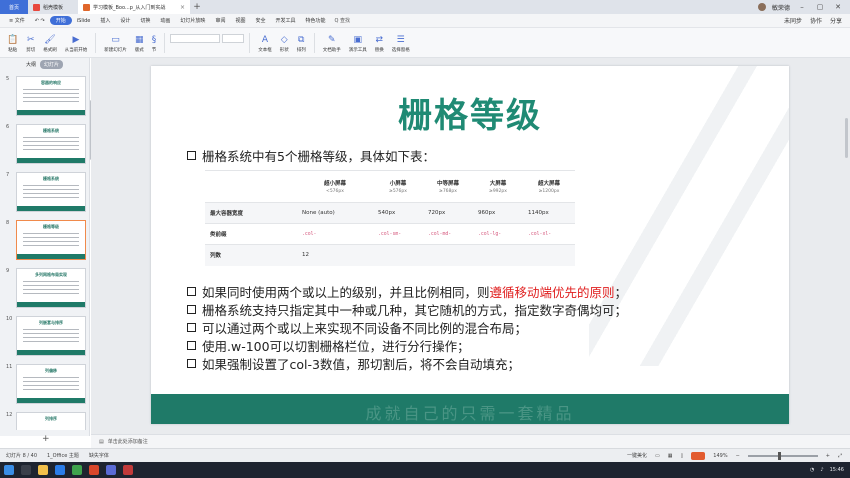 The height and width of the screenshot is (478, 850). Describe the element at coordinates (43, 470) in the screenshot. I see `folder-icon` at that location.